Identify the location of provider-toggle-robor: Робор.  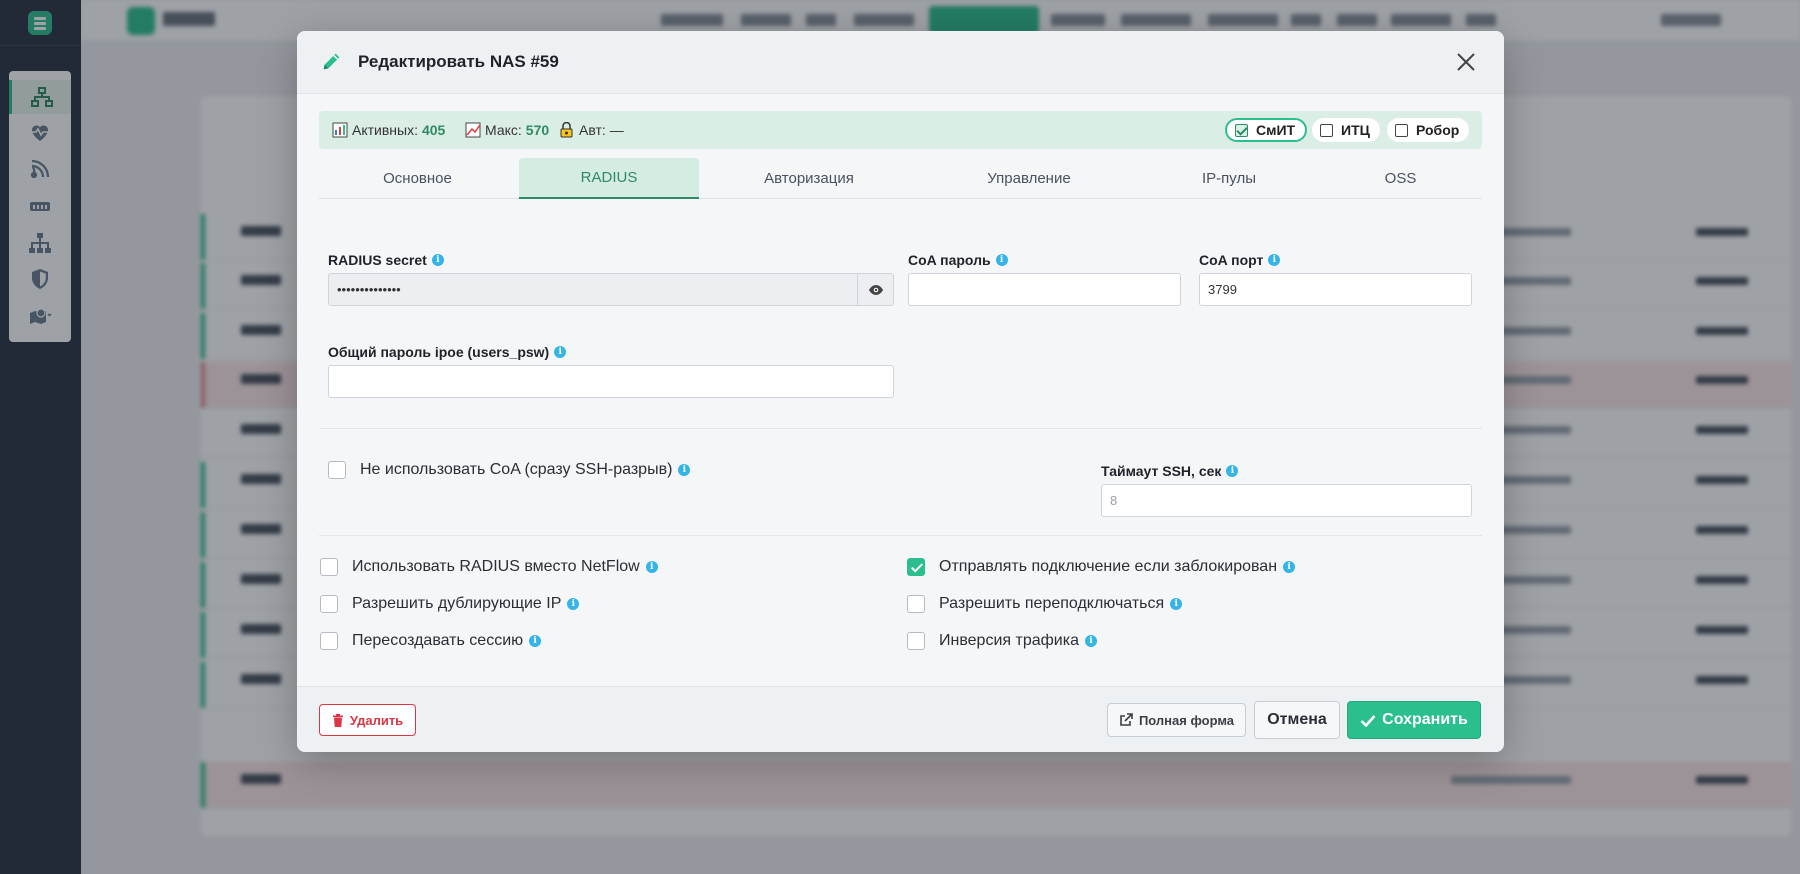
(1428, 130).